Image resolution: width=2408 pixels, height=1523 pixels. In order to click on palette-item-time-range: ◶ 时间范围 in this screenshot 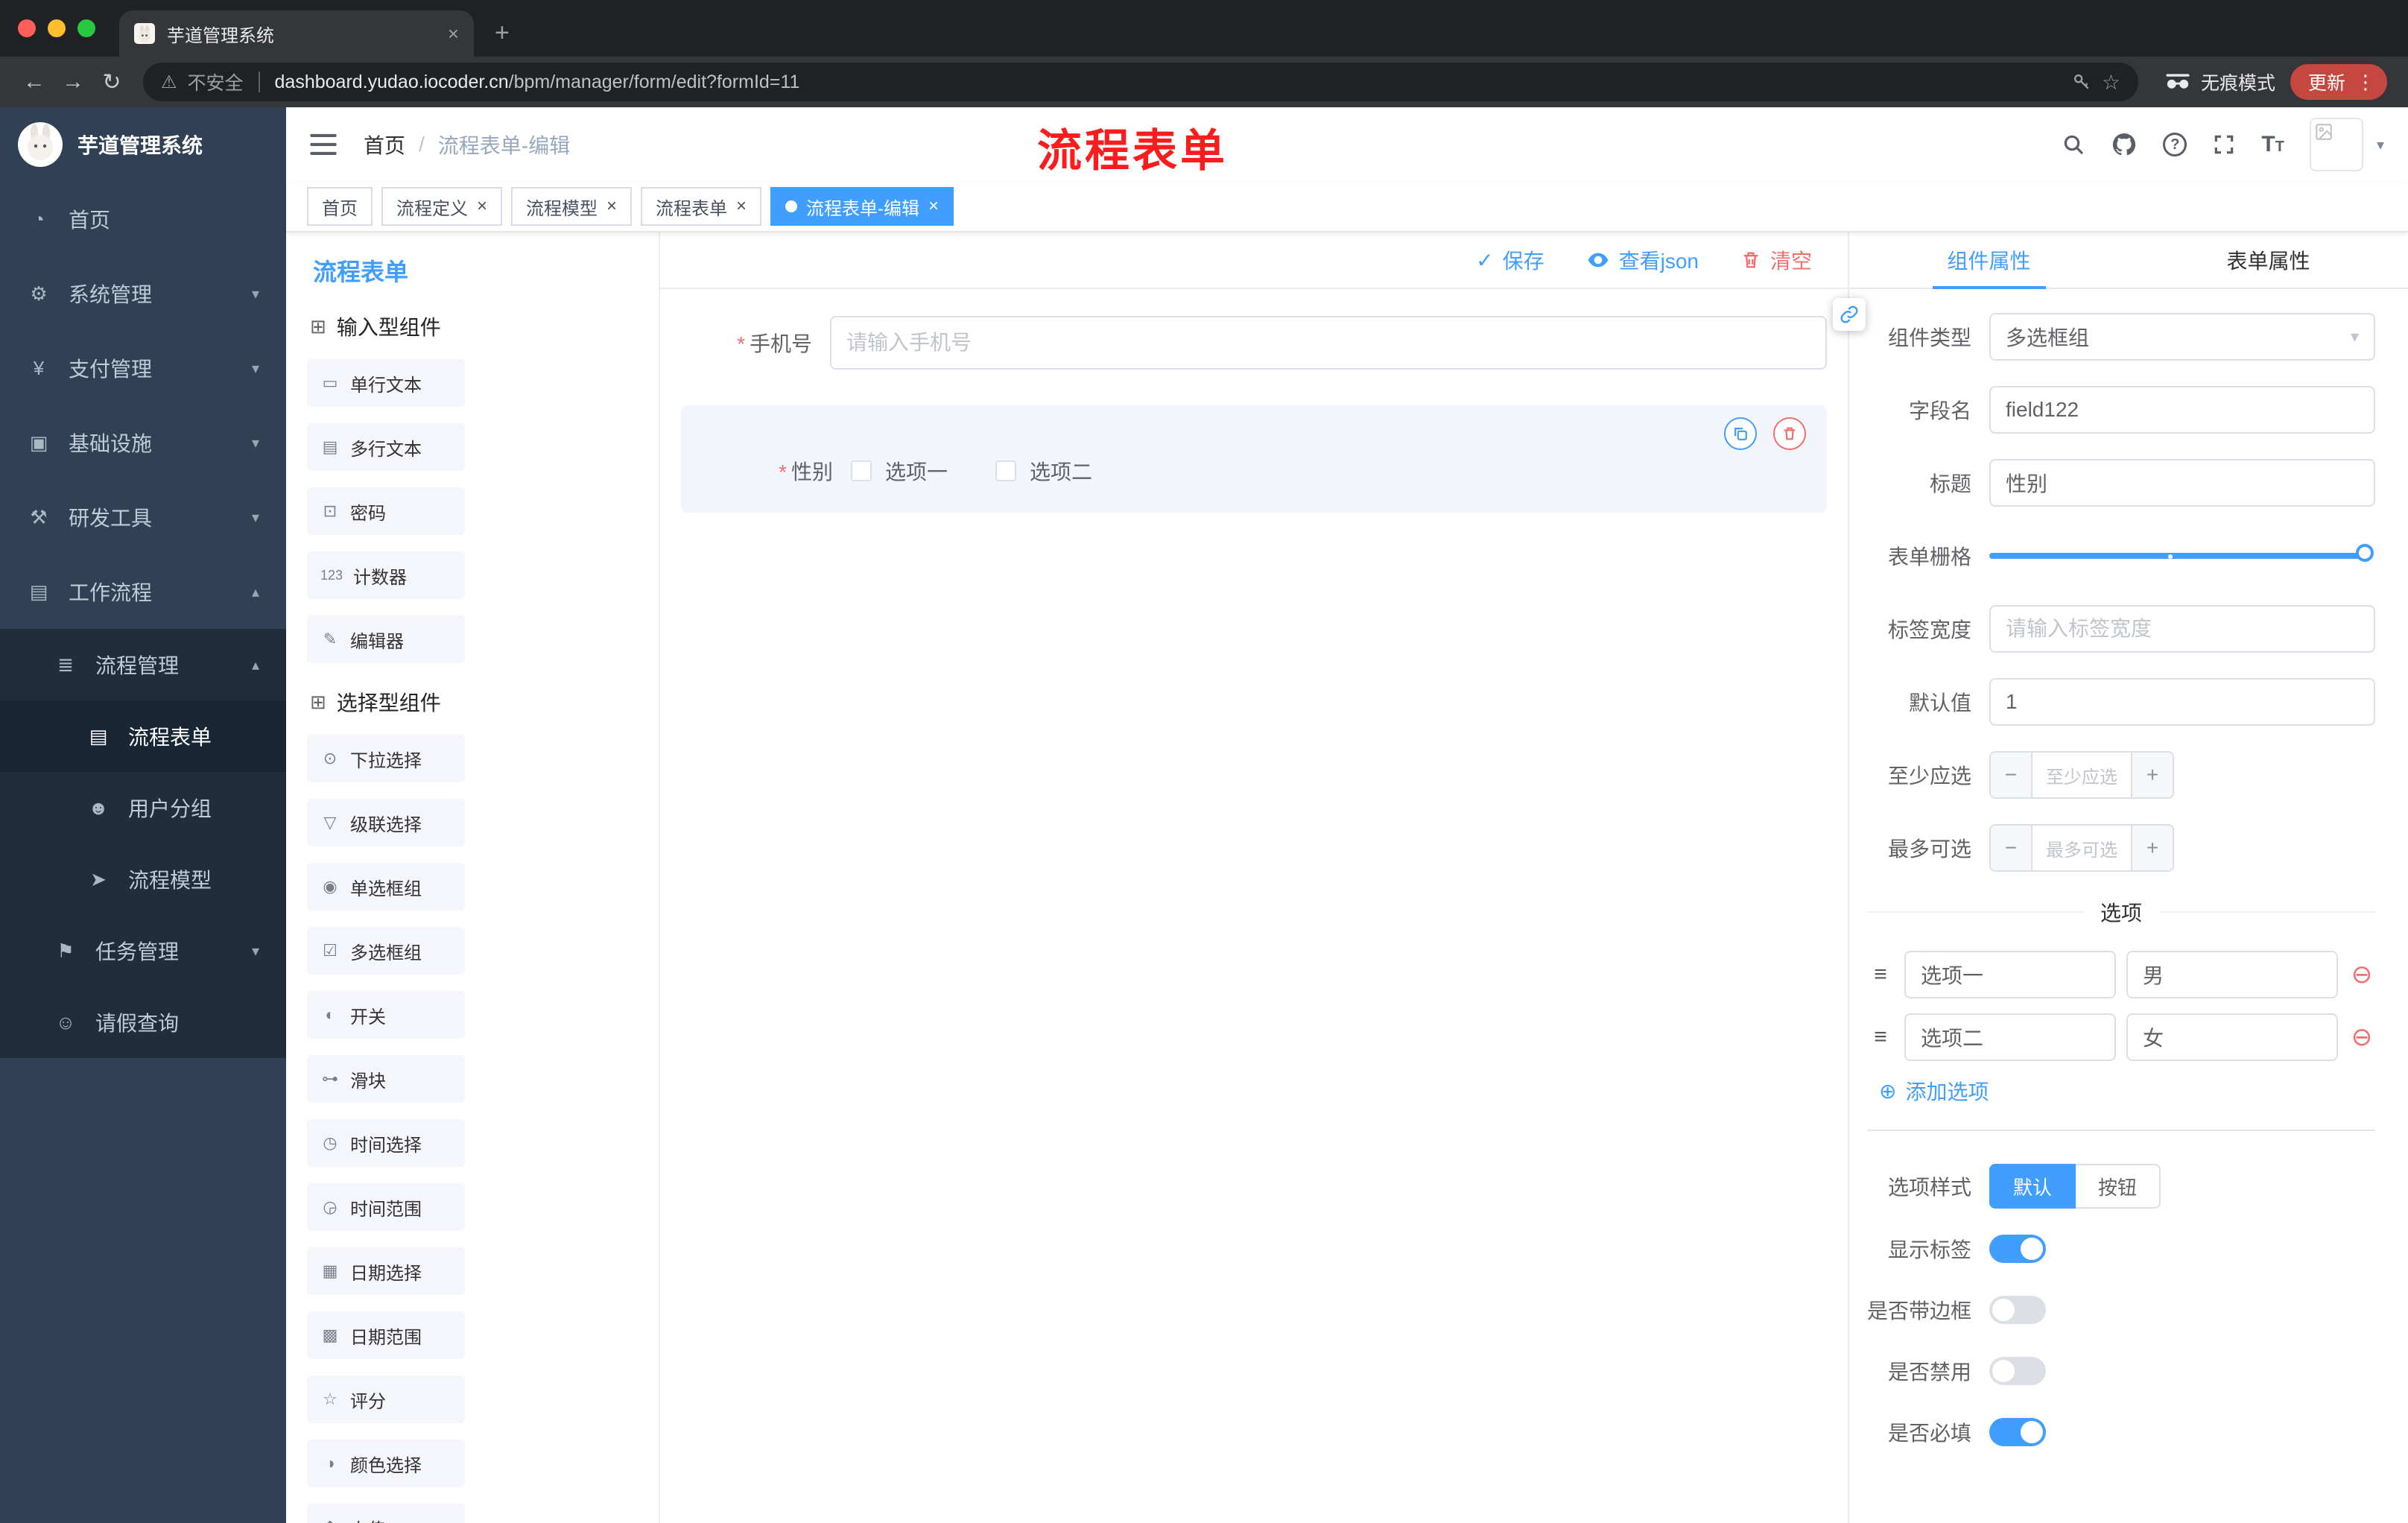, I will do `click(386, 1207)`.